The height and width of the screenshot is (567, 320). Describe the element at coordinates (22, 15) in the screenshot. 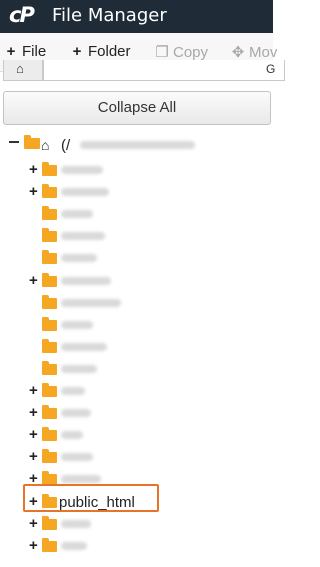

I see `cpanel-logo: cP` at that location.